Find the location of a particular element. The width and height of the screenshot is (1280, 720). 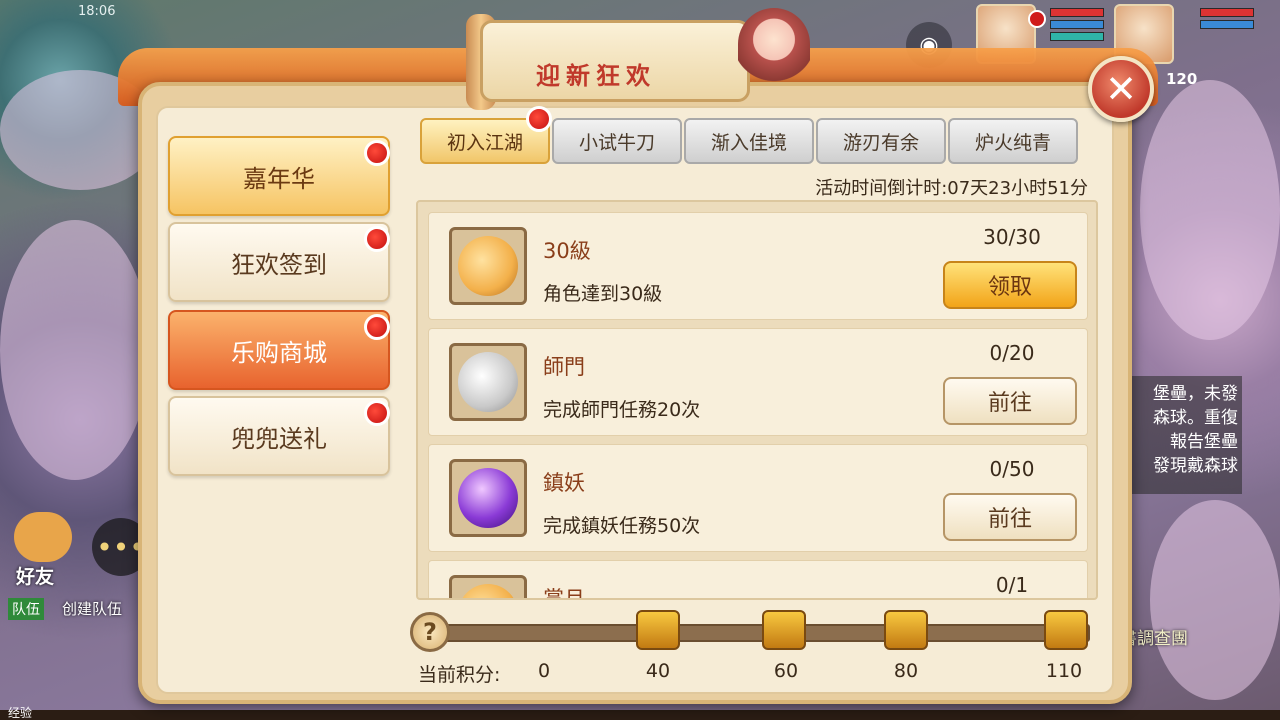

nav-label: 嘉年华 is located at coordinates (279, 178).